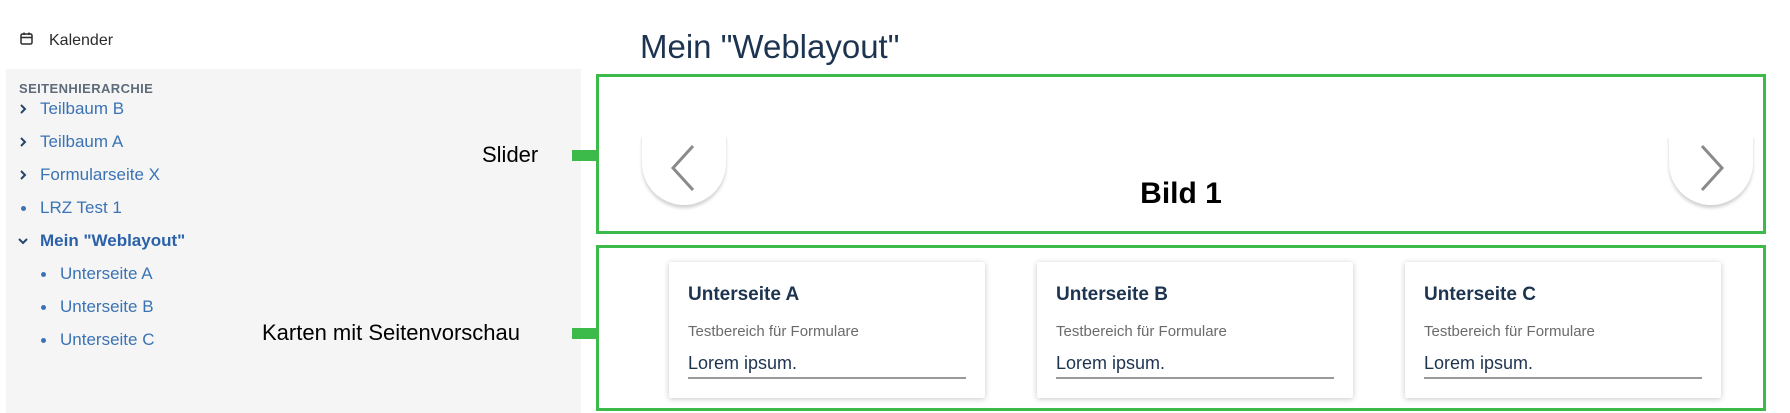 The image size is (1790, 413). I want to click on page-title: Mein "Weblayout", so click(770, 46).